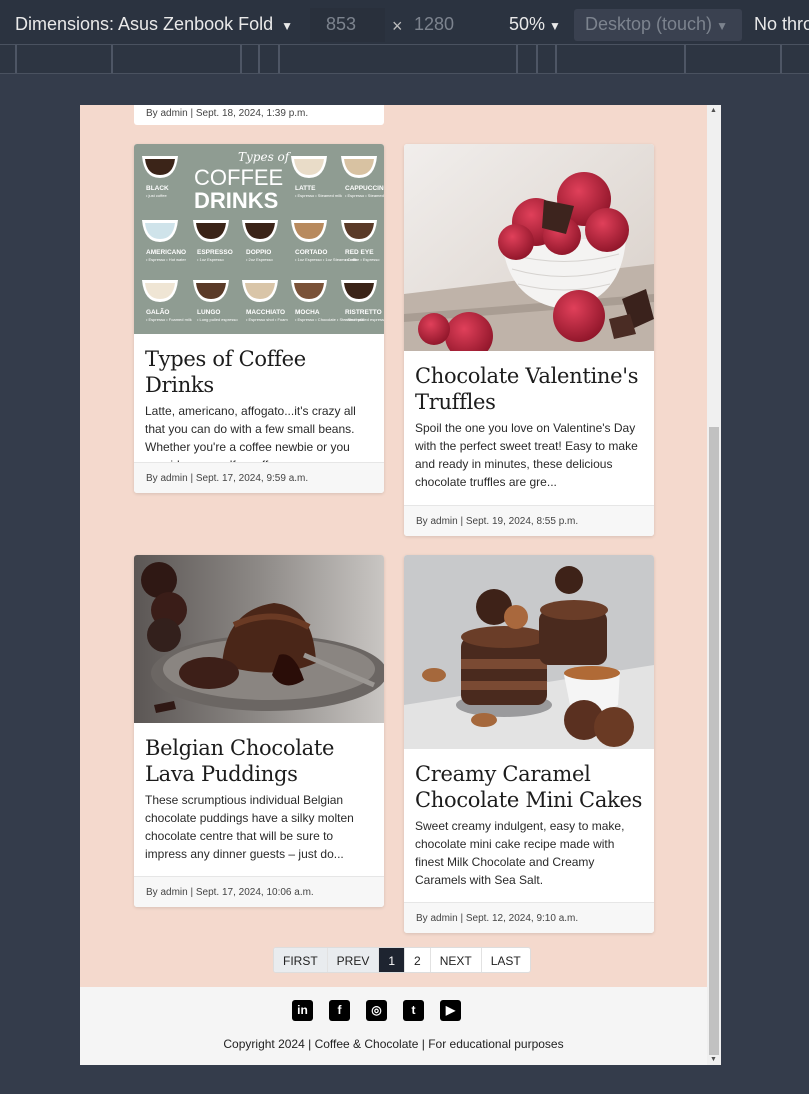 This screenshot has height=1094, width=809. I want to click on card-title: Types of Coffee Drinks, so click(259, 366).